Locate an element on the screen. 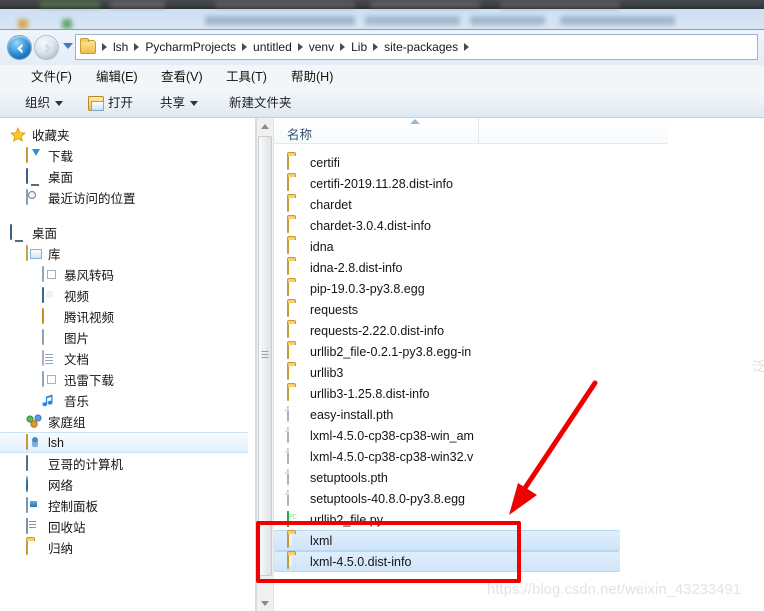  organize-label: 组织 is located at coordinates (38, 103).